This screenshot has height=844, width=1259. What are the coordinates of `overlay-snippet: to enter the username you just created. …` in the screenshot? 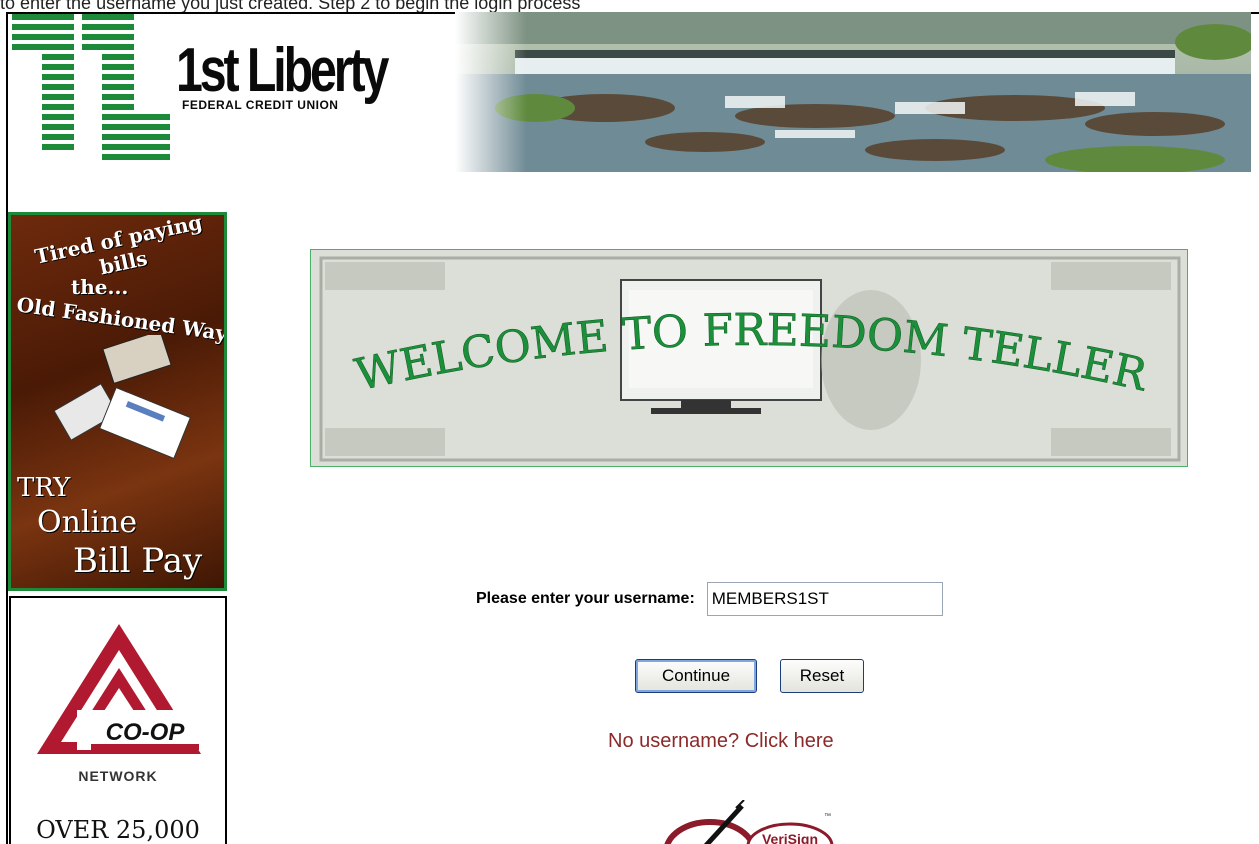 It's located at (290, 6).